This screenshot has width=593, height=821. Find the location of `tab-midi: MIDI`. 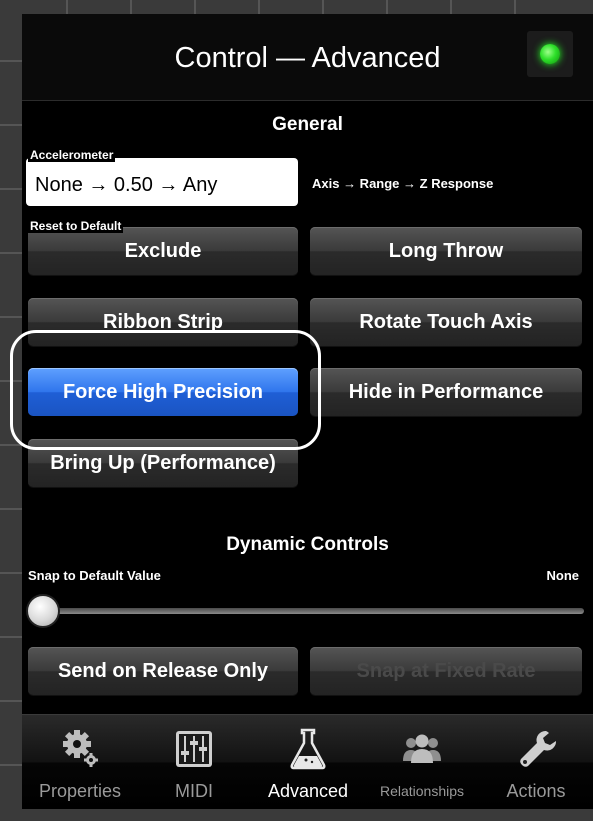

tab-midi: MIDI is located at coordinates (194, 762).